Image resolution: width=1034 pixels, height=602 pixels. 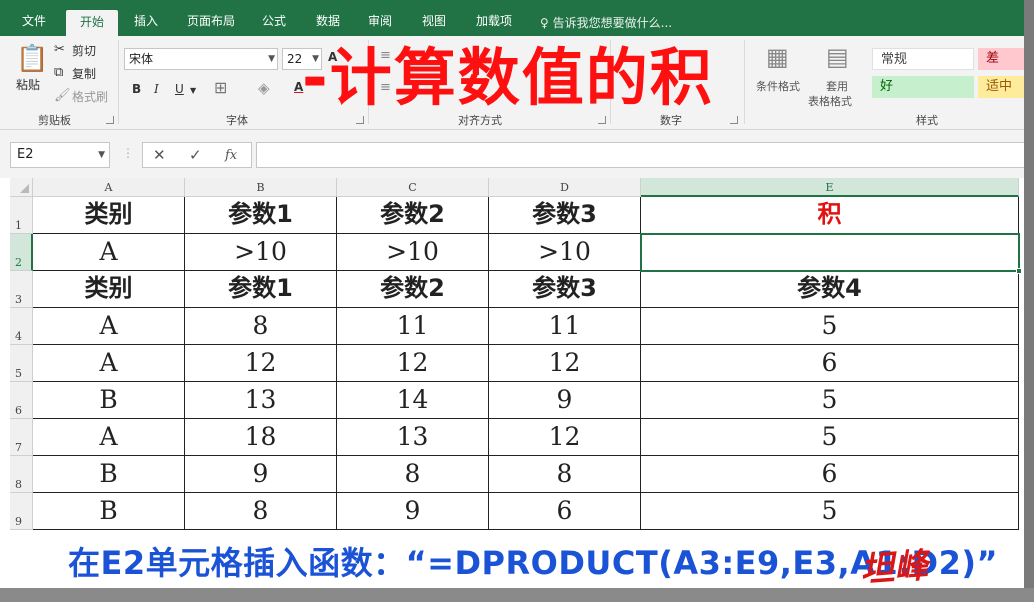 I want to click on cell-a9: B, so click(x=109, y=511).